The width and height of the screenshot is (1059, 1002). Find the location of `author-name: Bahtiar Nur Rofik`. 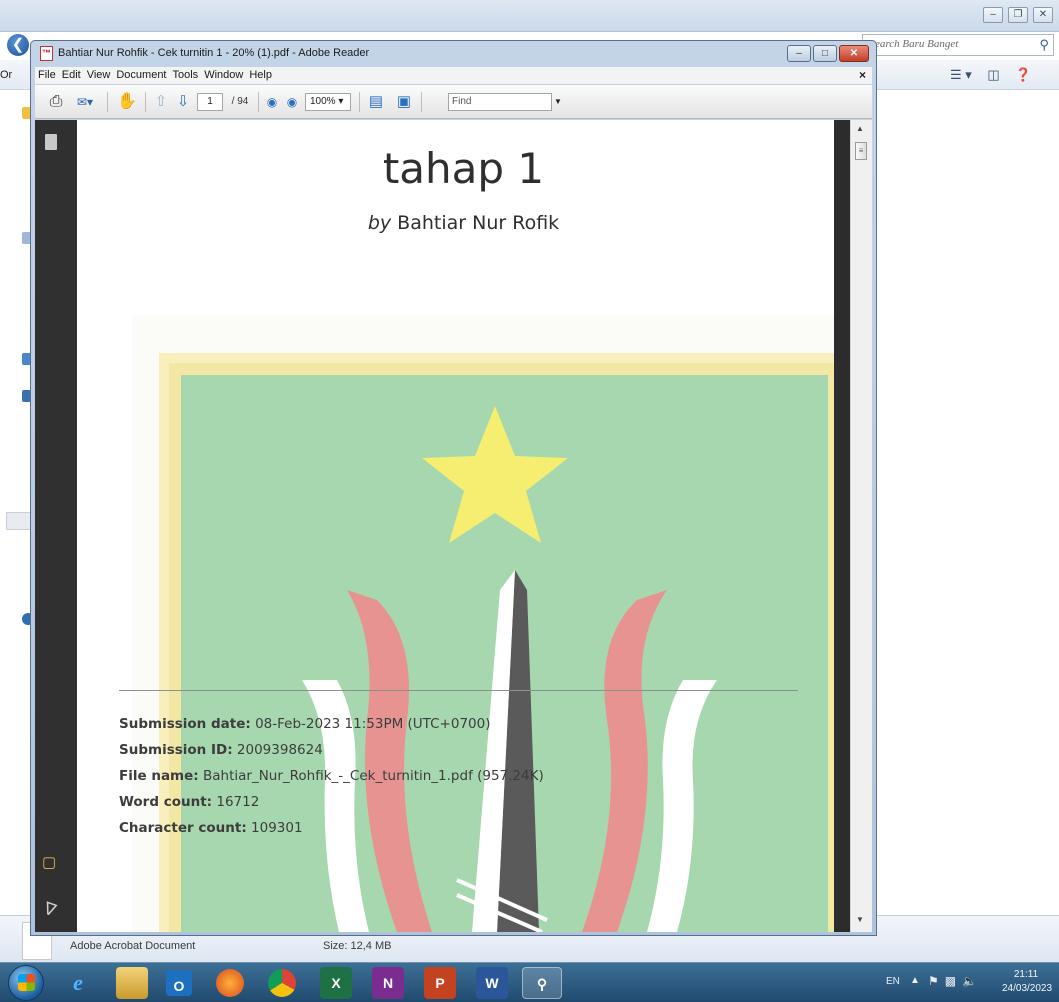

author-name: Bahtiar Nur Rofik is located at coordinates (478, 223).